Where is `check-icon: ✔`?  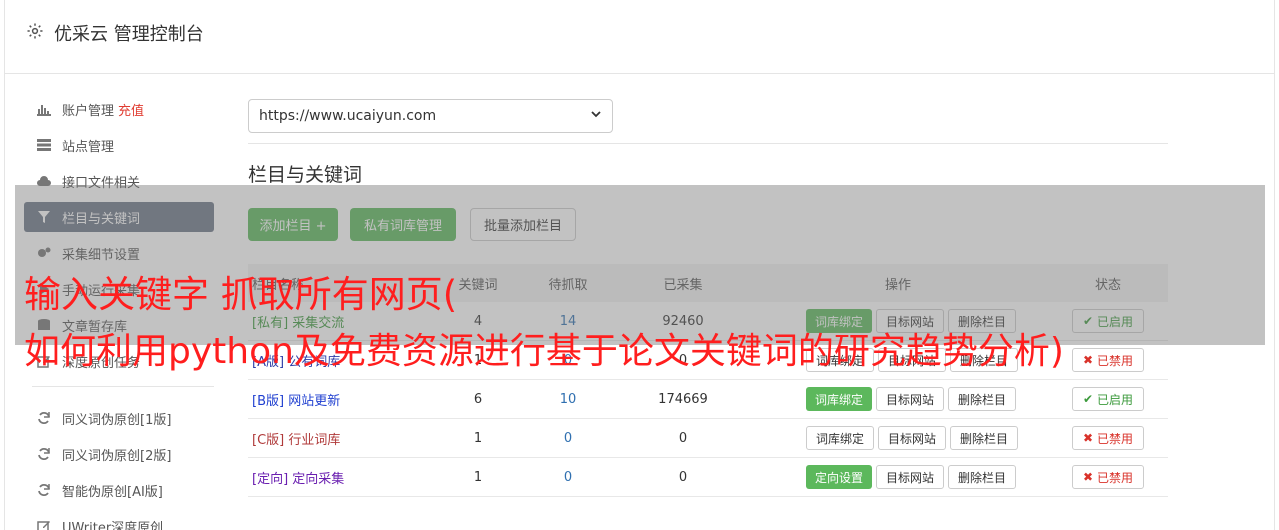 check-icon: ✔ is located at coordinates (1088, 399).